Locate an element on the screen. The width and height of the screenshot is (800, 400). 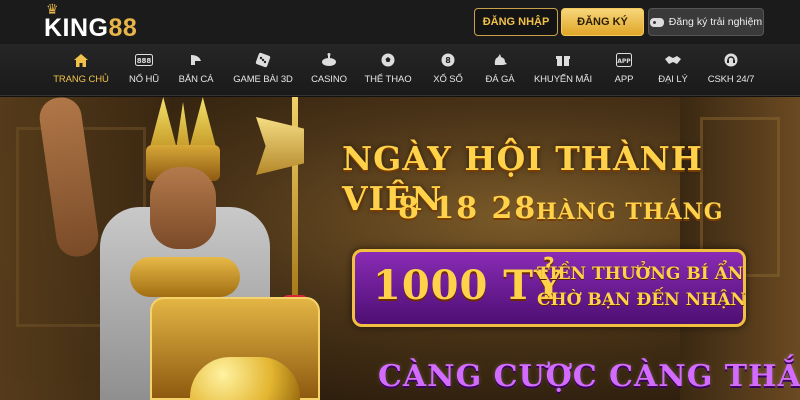
nav-label: CSKH 24/7 is located at coordinates (731, 79).